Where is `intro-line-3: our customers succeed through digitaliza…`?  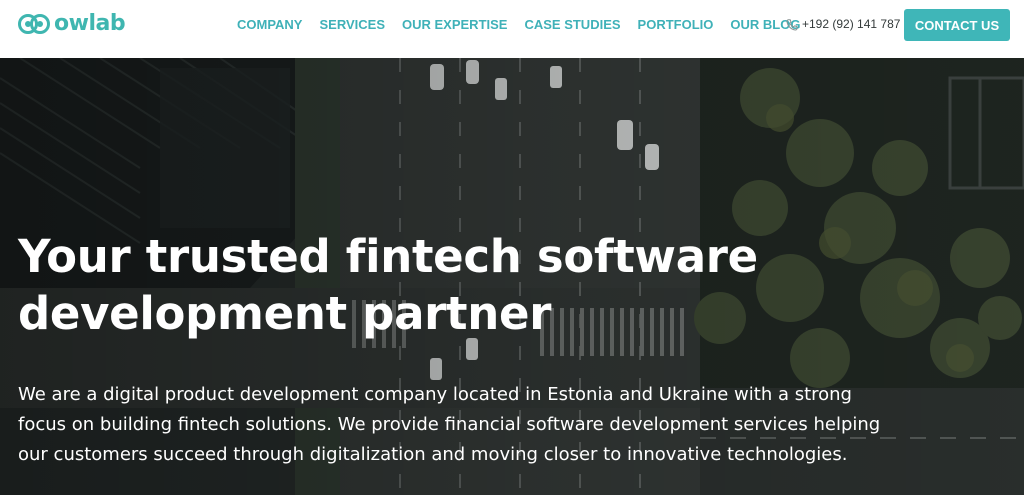 intro-line-3: our customers succeed through digitaliza… is located at coordinates (433, 454).